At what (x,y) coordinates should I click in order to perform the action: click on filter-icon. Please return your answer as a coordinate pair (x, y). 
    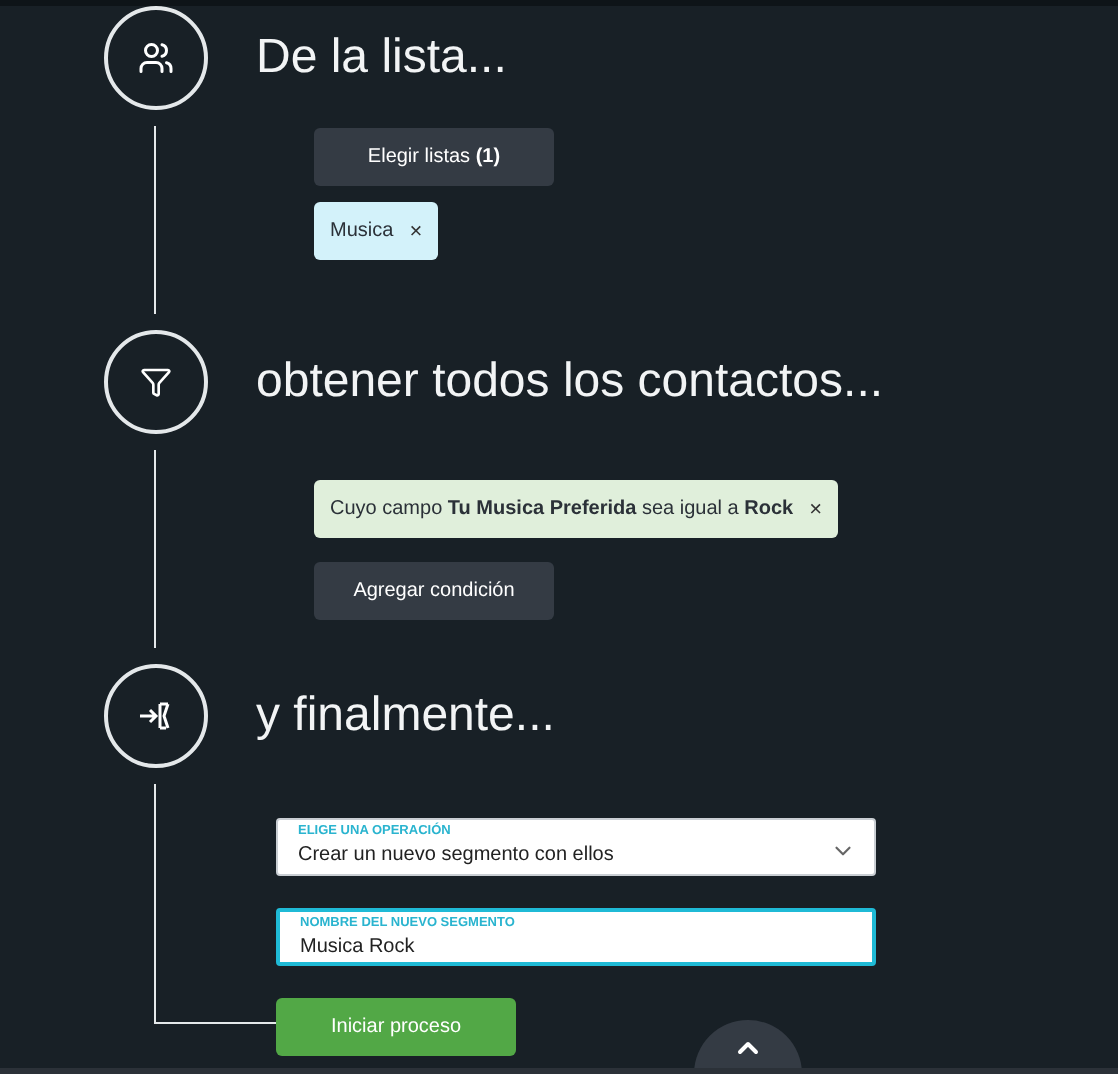
    Looking at the image, I should click on (156, 382).